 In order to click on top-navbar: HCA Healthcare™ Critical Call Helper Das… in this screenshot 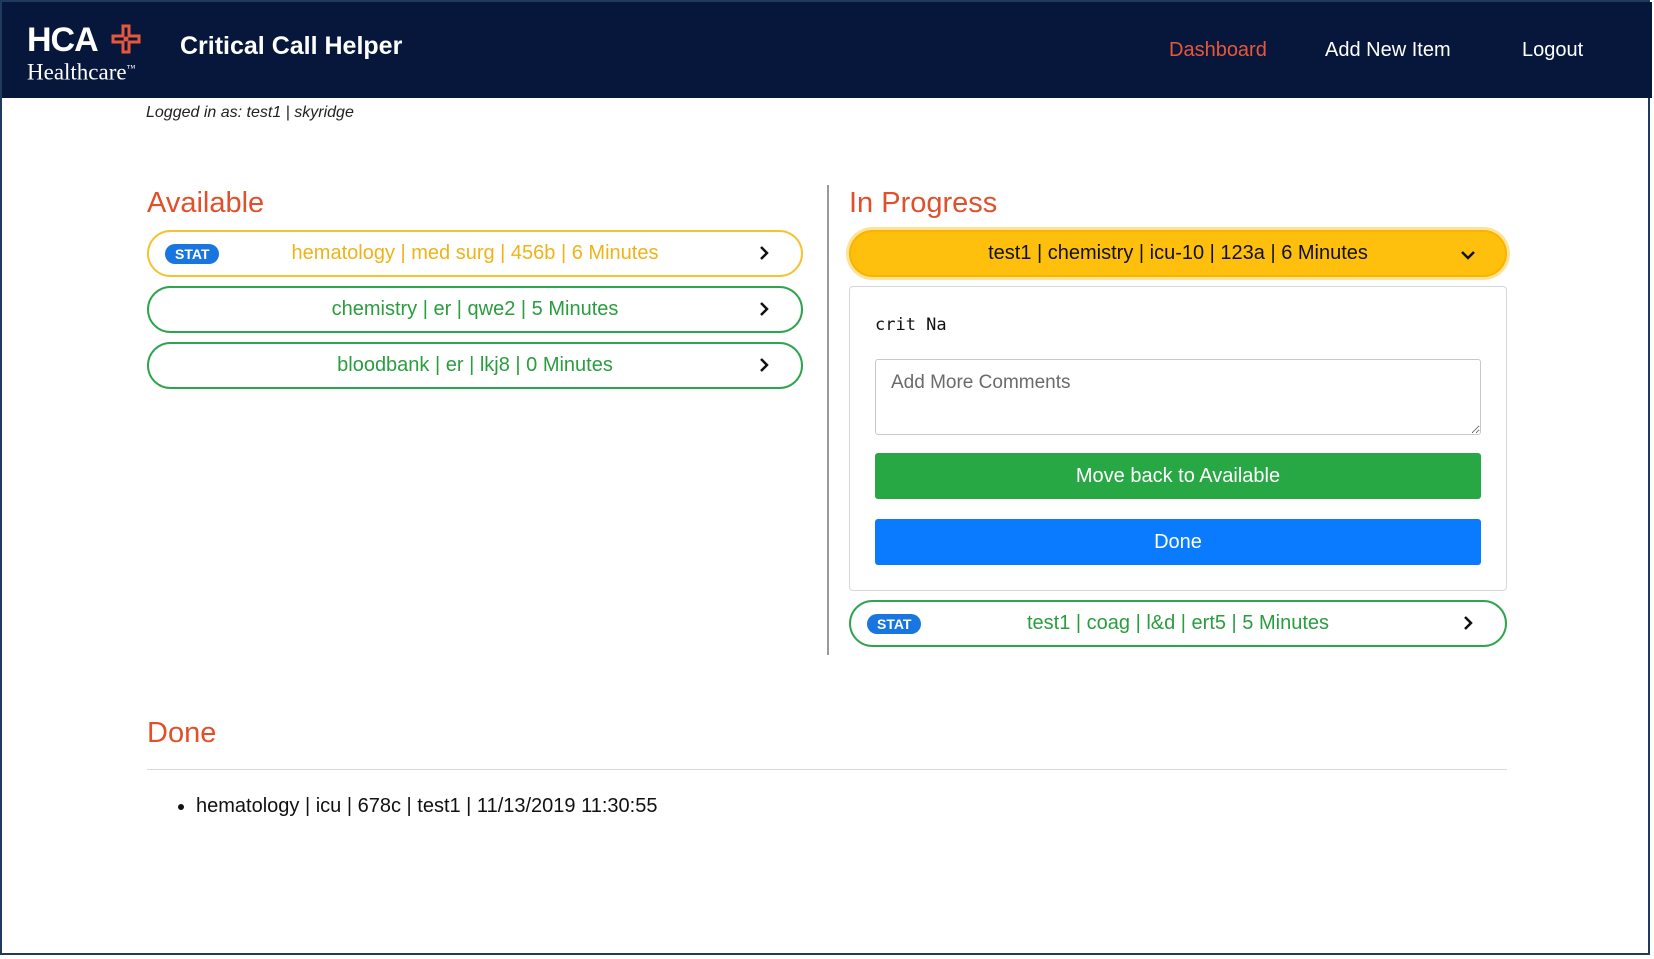, I will do `click(827, 50)`.